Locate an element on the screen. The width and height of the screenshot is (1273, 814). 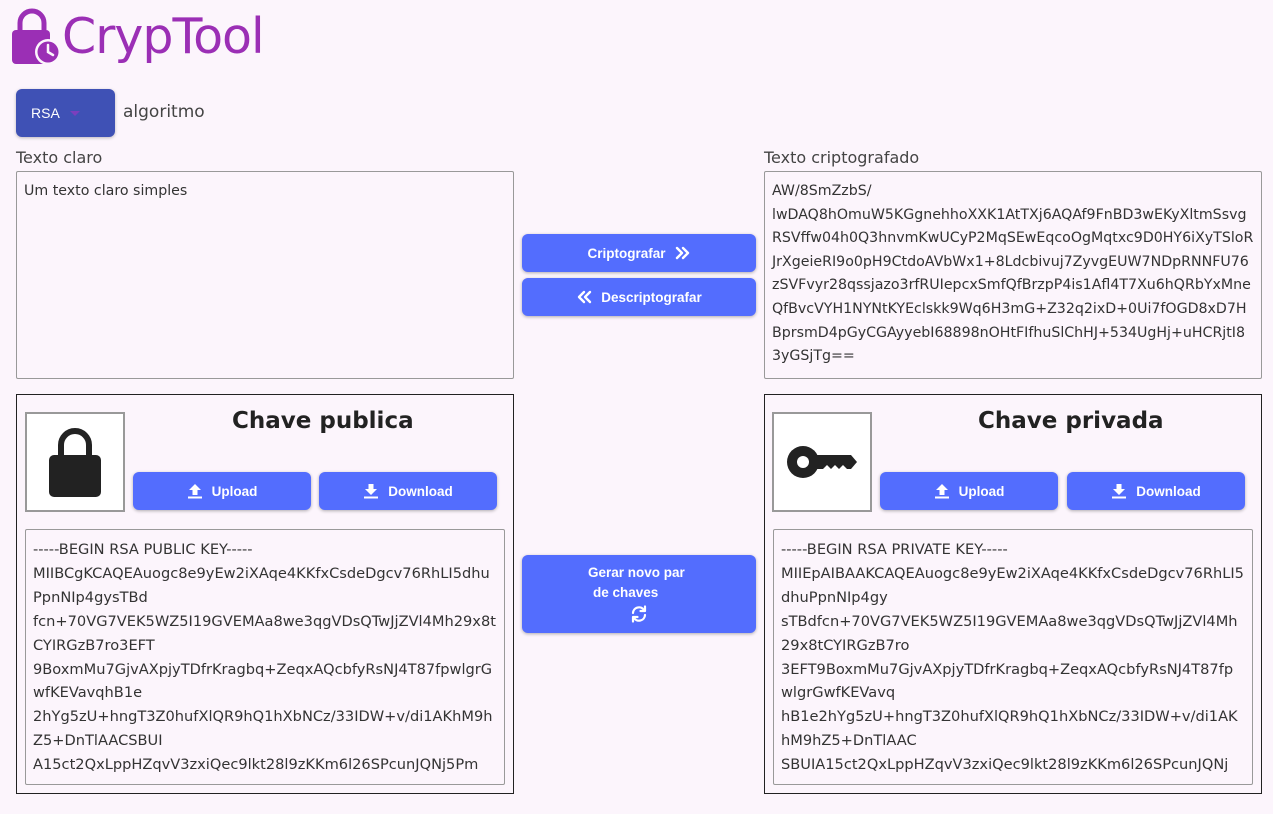
algorithm-label: algoritmo is located at coordinates (164, 112).